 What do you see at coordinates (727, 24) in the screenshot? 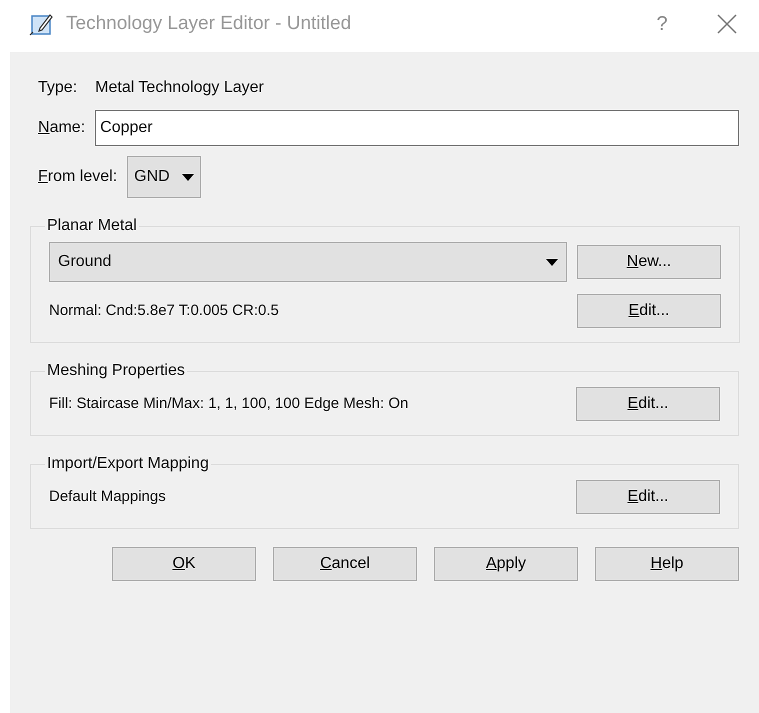
I see `close-icon` at bounding box center [727, 24].